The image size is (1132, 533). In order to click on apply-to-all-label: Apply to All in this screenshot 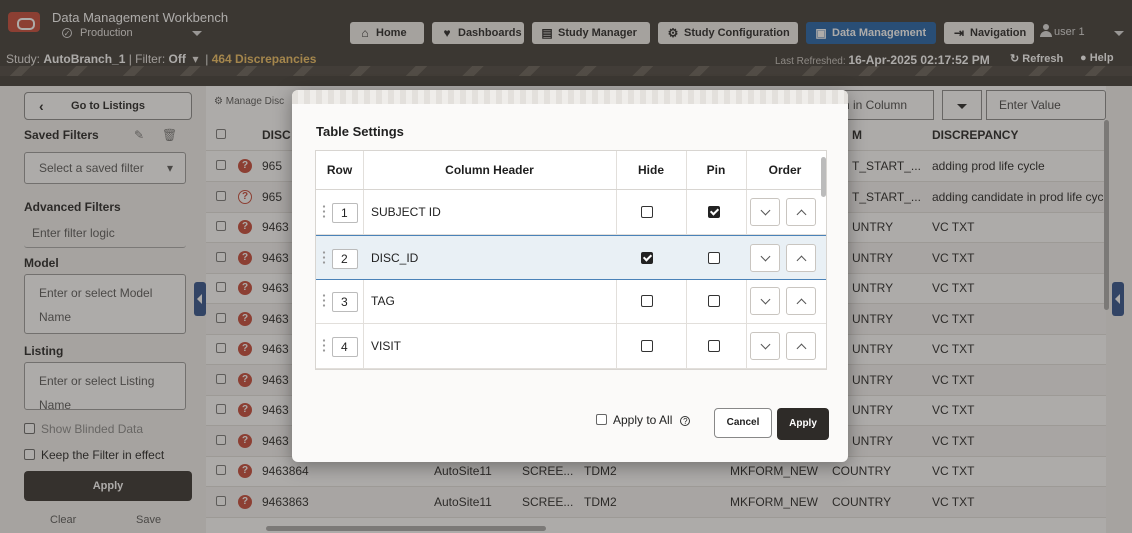, I will do `click(643, 420)`.